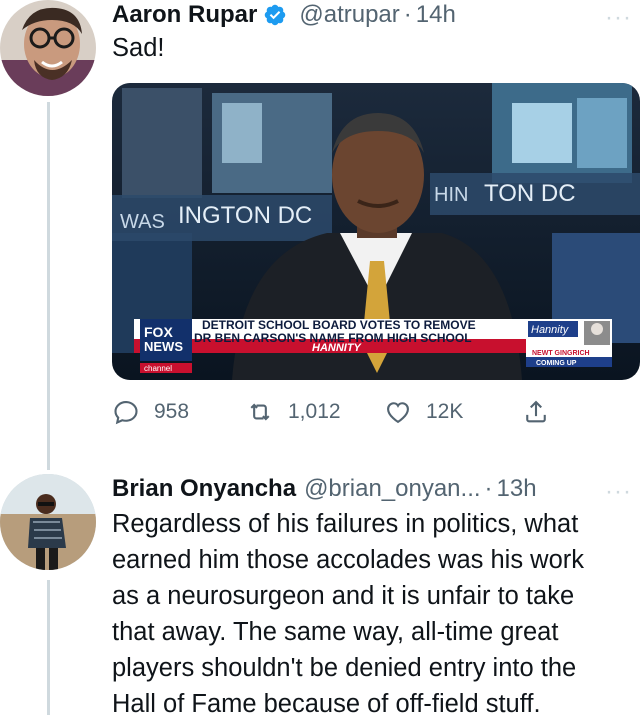 This screenshot has width=640, height=722. Describe the element at coordinates (142, 222) in the screenshot. I see `bg-text-prefix-left: WAS` at that location.